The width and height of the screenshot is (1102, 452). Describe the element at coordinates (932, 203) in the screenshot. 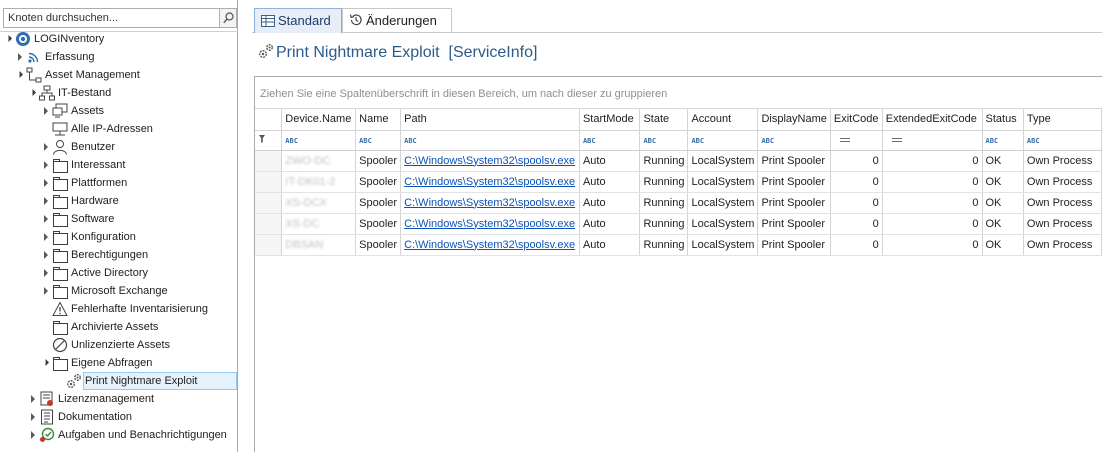

I see `cell-extendedexitcode: 0` at that location.